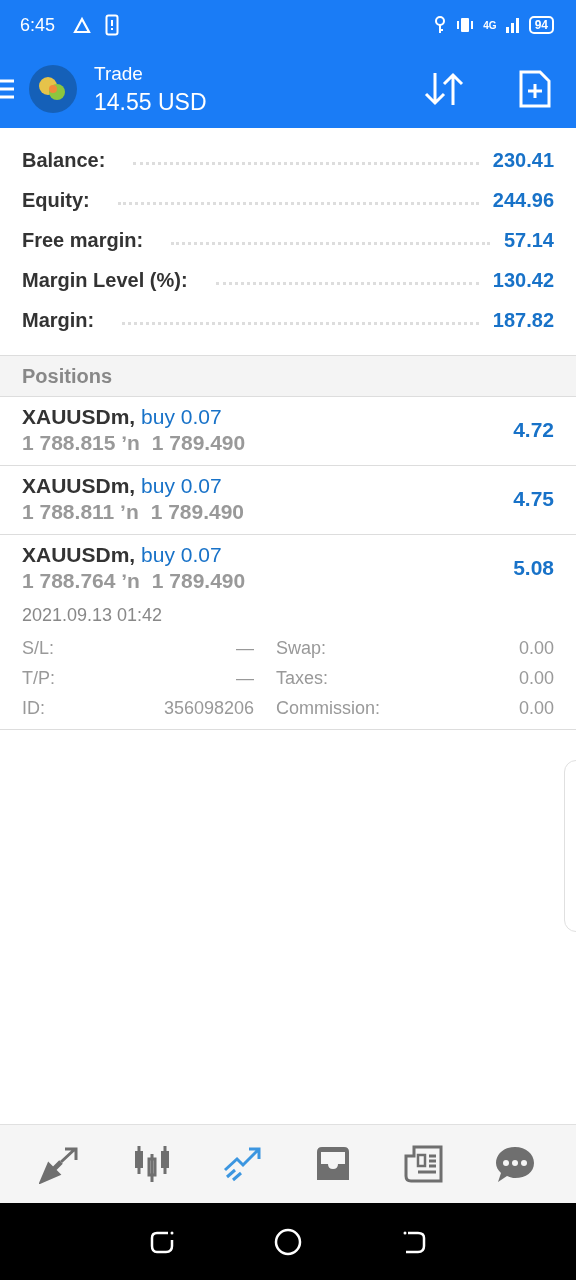  Describe the element at coordinates (535, 89) in the screenshot. I see `new-order-icon` at that location.